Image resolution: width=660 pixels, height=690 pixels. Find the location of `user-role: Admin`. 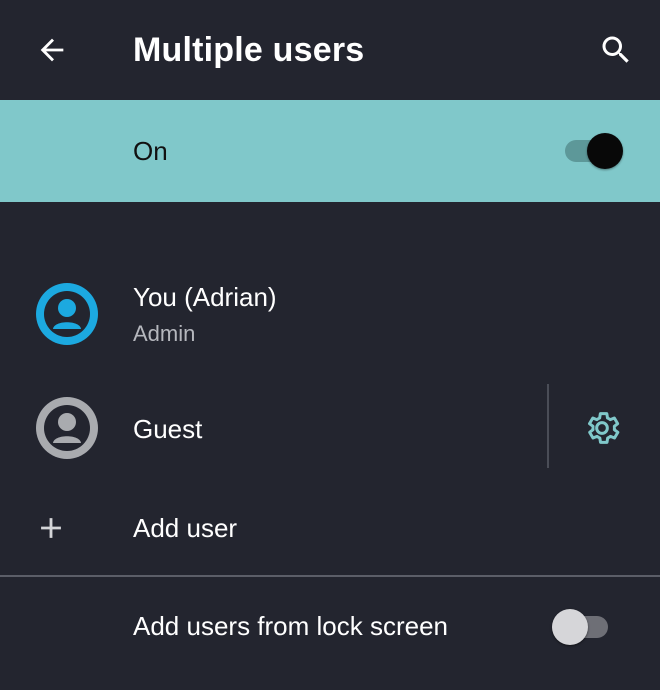

user-role: Admin is located at coordinates (164, 333).